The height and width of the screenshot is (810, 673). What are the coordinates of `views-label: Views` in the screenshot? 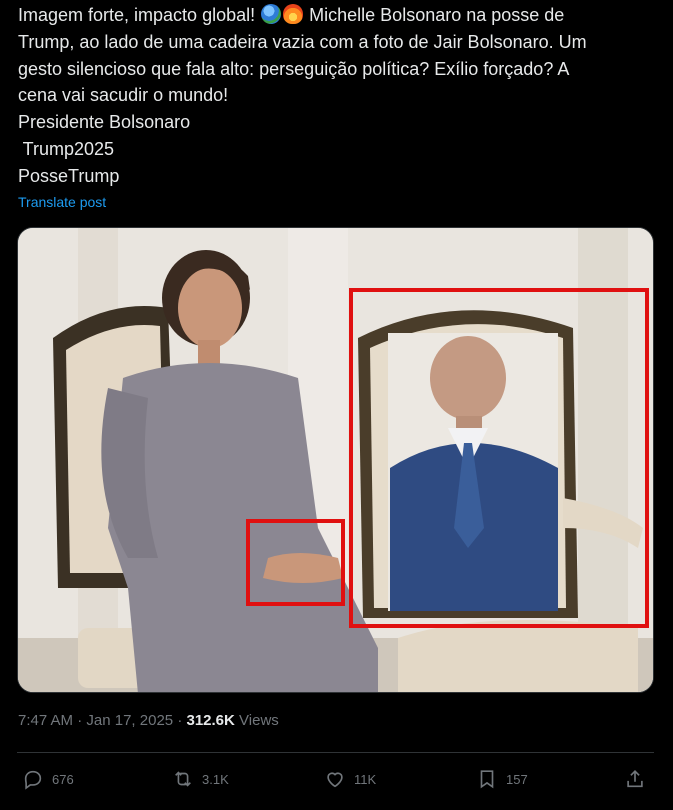 It's located at (259, 720).